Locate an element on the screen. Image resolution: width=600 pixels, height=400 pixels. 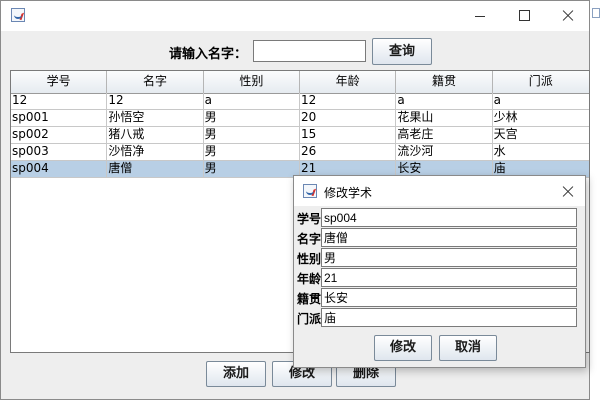
table-cell: 唐僧 is located at coordinates (155, 169).